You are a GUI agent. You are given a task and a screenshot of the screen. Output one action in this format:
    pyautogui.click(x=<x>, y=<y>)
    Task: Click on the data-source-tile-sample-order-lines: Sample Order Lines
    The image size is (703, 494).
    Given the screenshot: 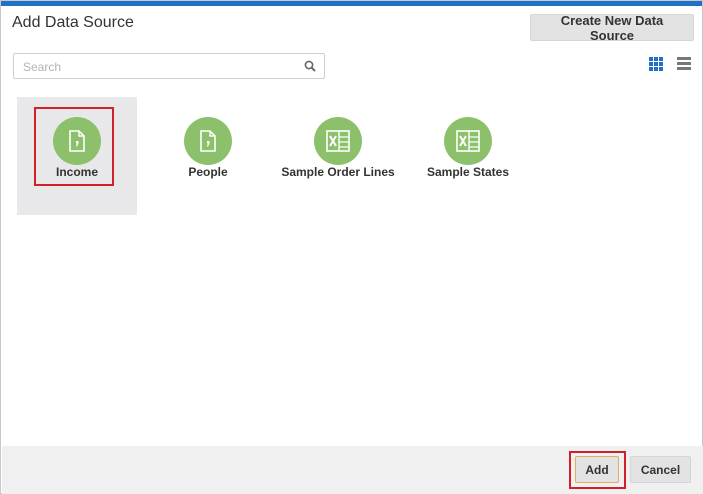 What is the action you would take?
    pyautogui.click(x=338, y=156)
    